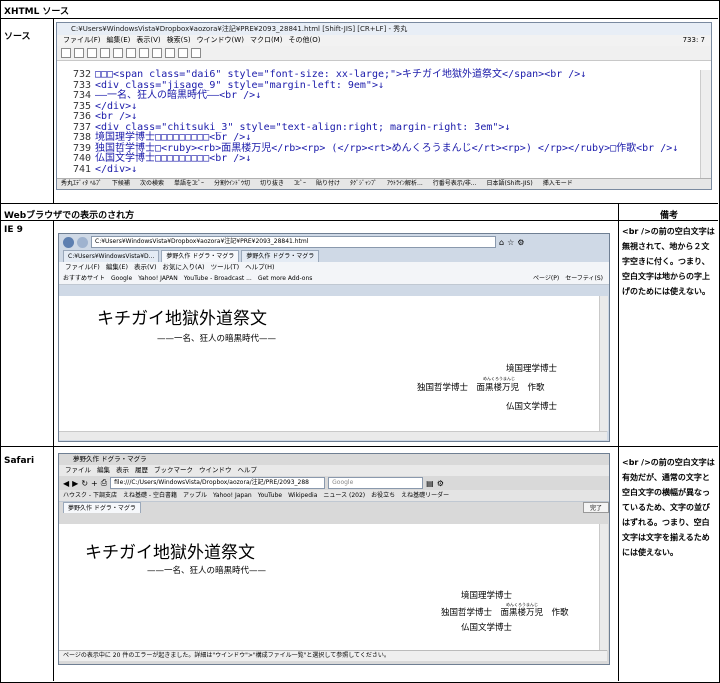  I want to click on status-item: 秀丸ｴﾃﾞｨﾀ ﾍﾙﾌﾟ, so click(81, 184).